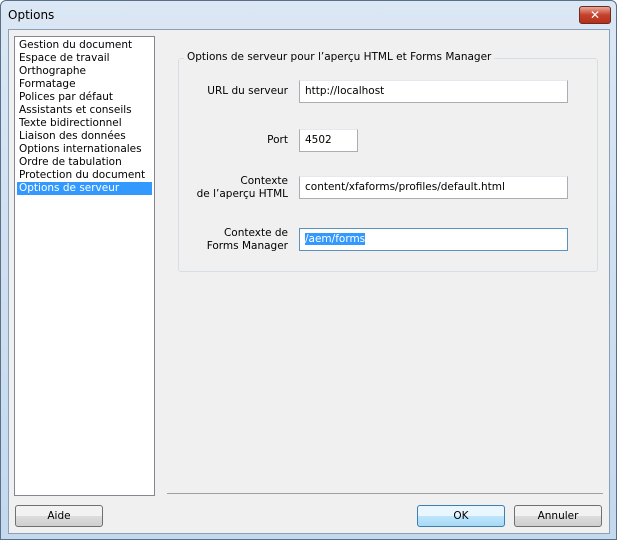 This screenshot has height=540, width=617. I want to click on category-item: Assistants et conseils, so click(84, 110).